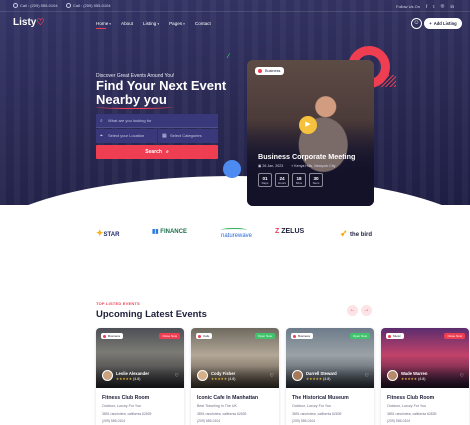  What do you see at coordinates (452, 6) in the screenshot?
I see `linkedin-icon: in` at bounding box center [452, 6].